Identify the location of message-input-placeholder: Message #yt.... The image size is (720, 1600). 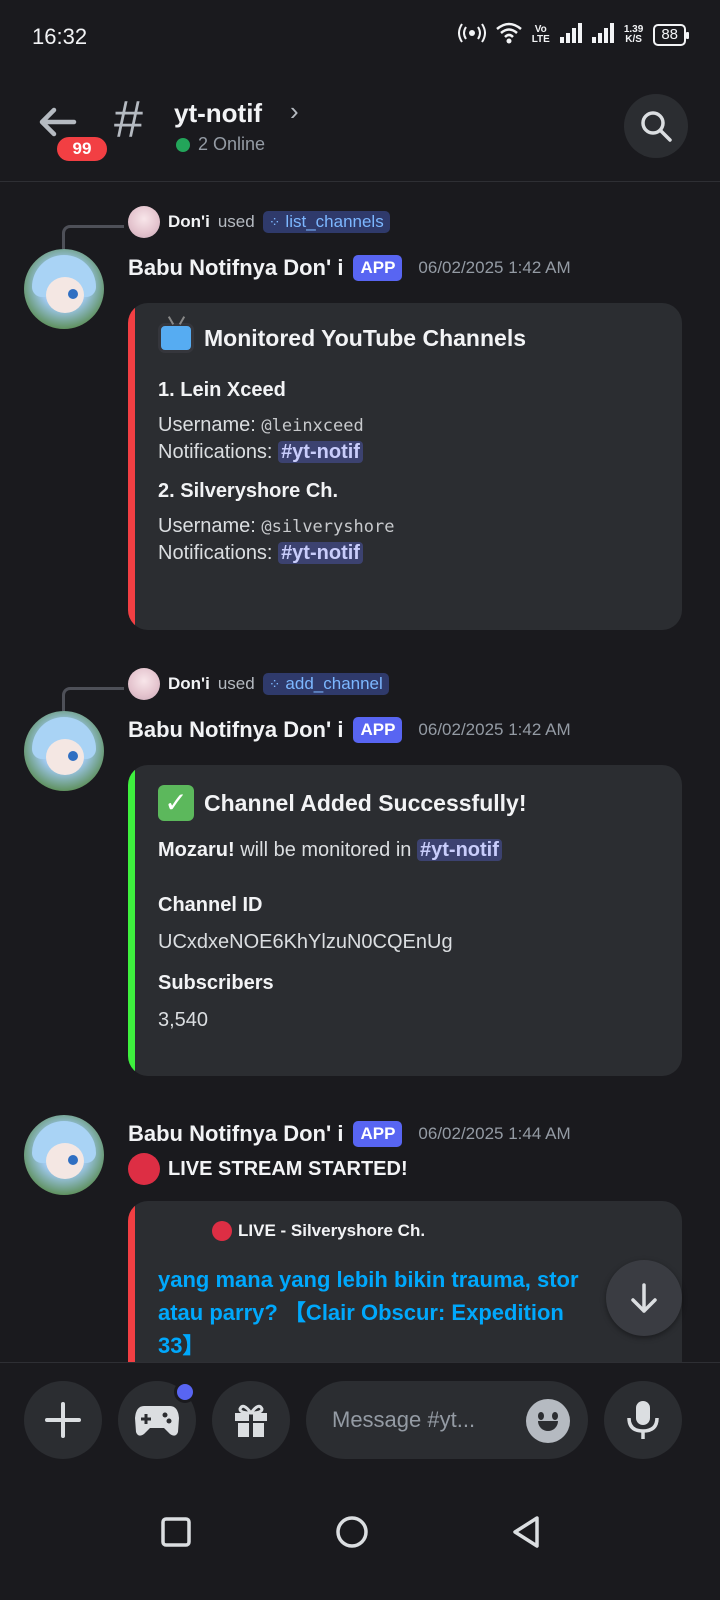
(404, 1419).